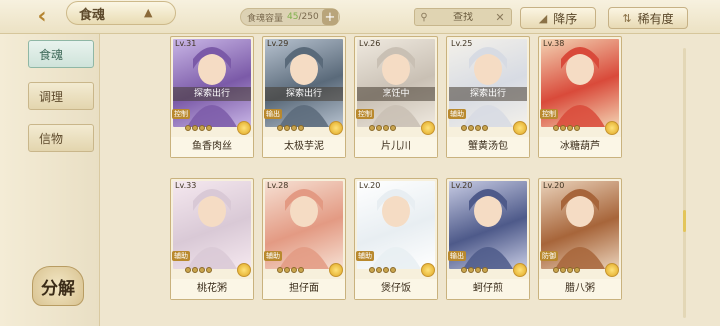 This screenshot has height=326, width=720. I want to click on back-button: ‹, so click(42, 16).